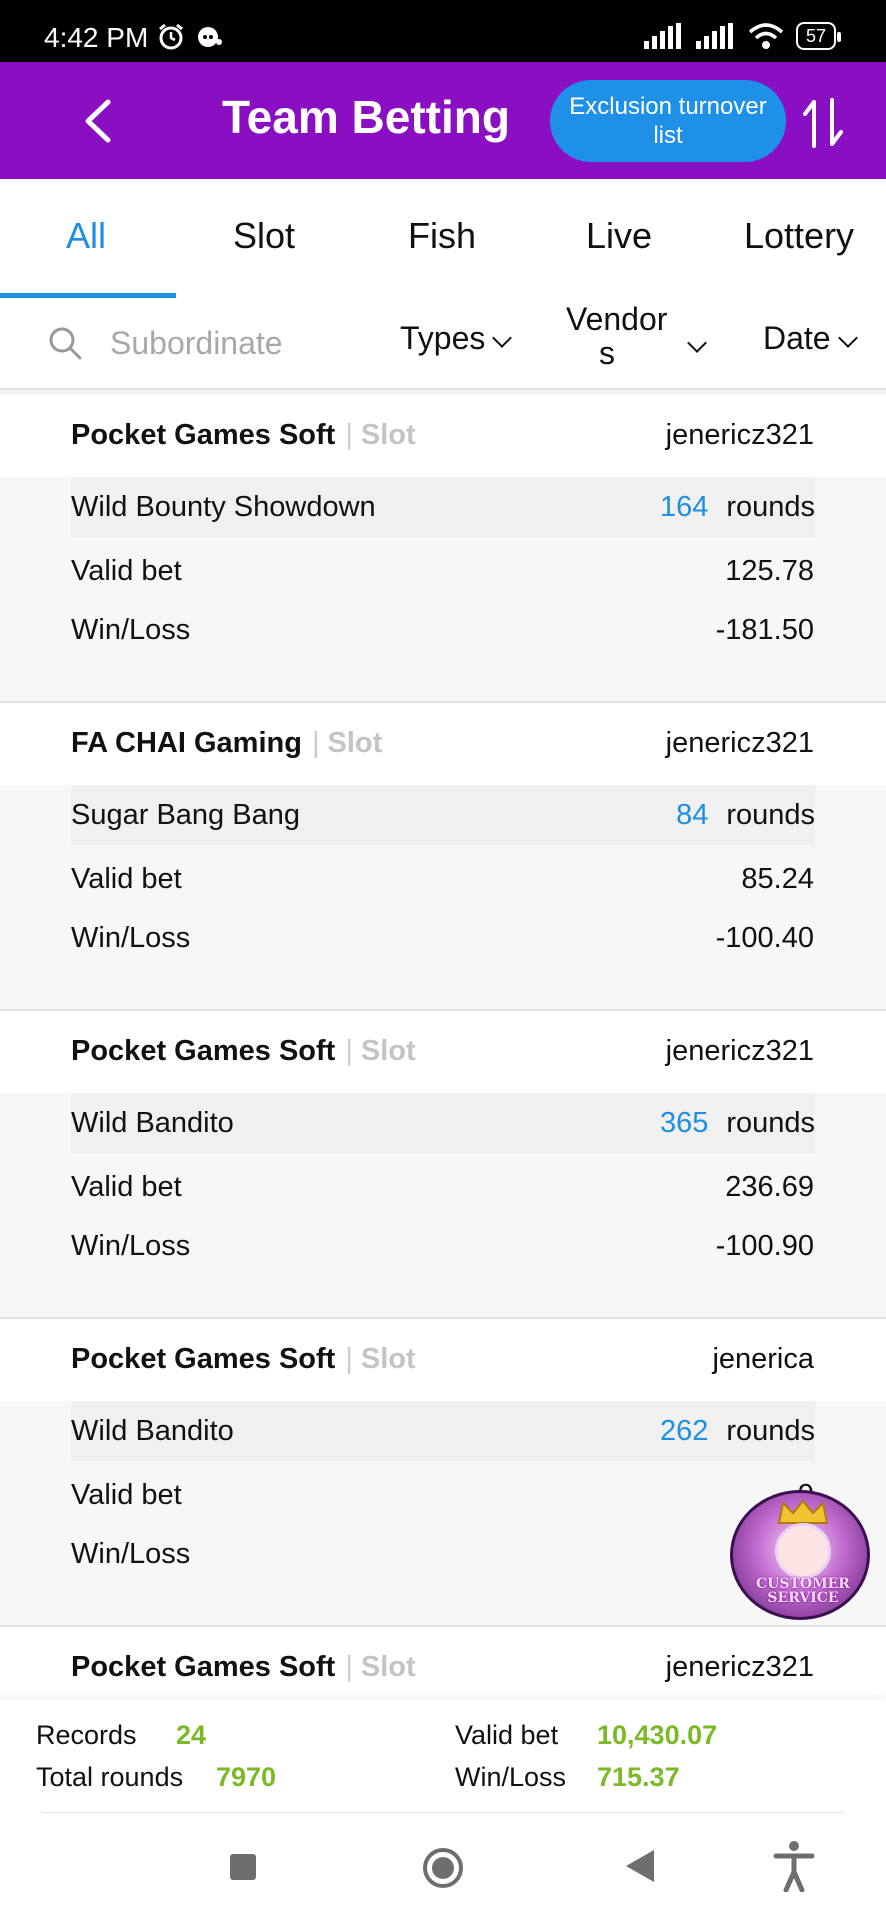  What do you see at coordinates (110, 1777) in the screenshot?
I see `total-rounds-label: Total rounds` at bounding box center [110, 1777].